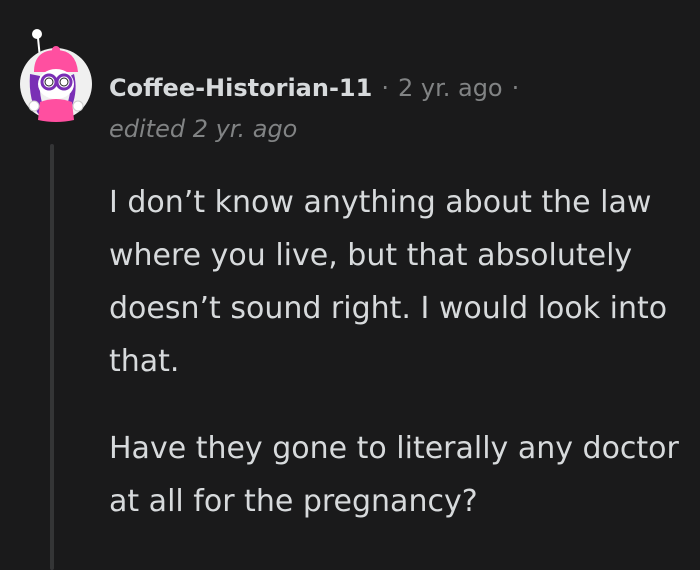 This screenshot has height=570, width=700. Describe the element at coordinates (203, 129) in the screenshot. I see `edited-label: edited 2 yr. ago` at that location.